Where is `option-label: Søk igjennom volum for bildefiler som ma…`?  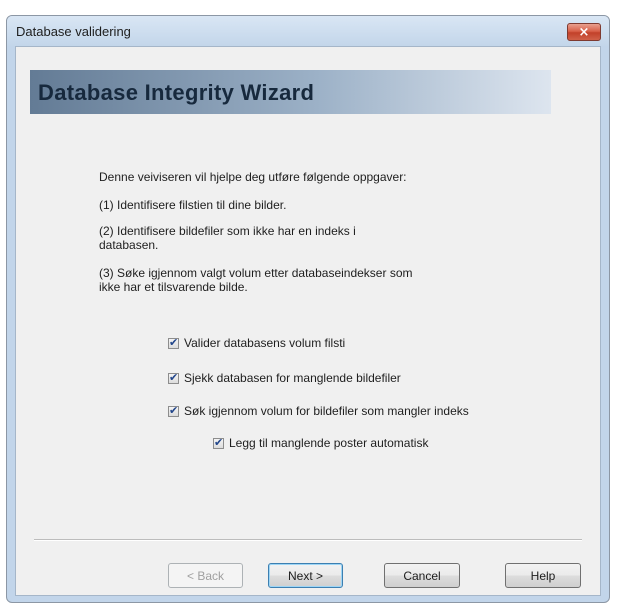
option-label: Søk igjennom volum for bildefiler som ma… is located at coordinates (326, 411).